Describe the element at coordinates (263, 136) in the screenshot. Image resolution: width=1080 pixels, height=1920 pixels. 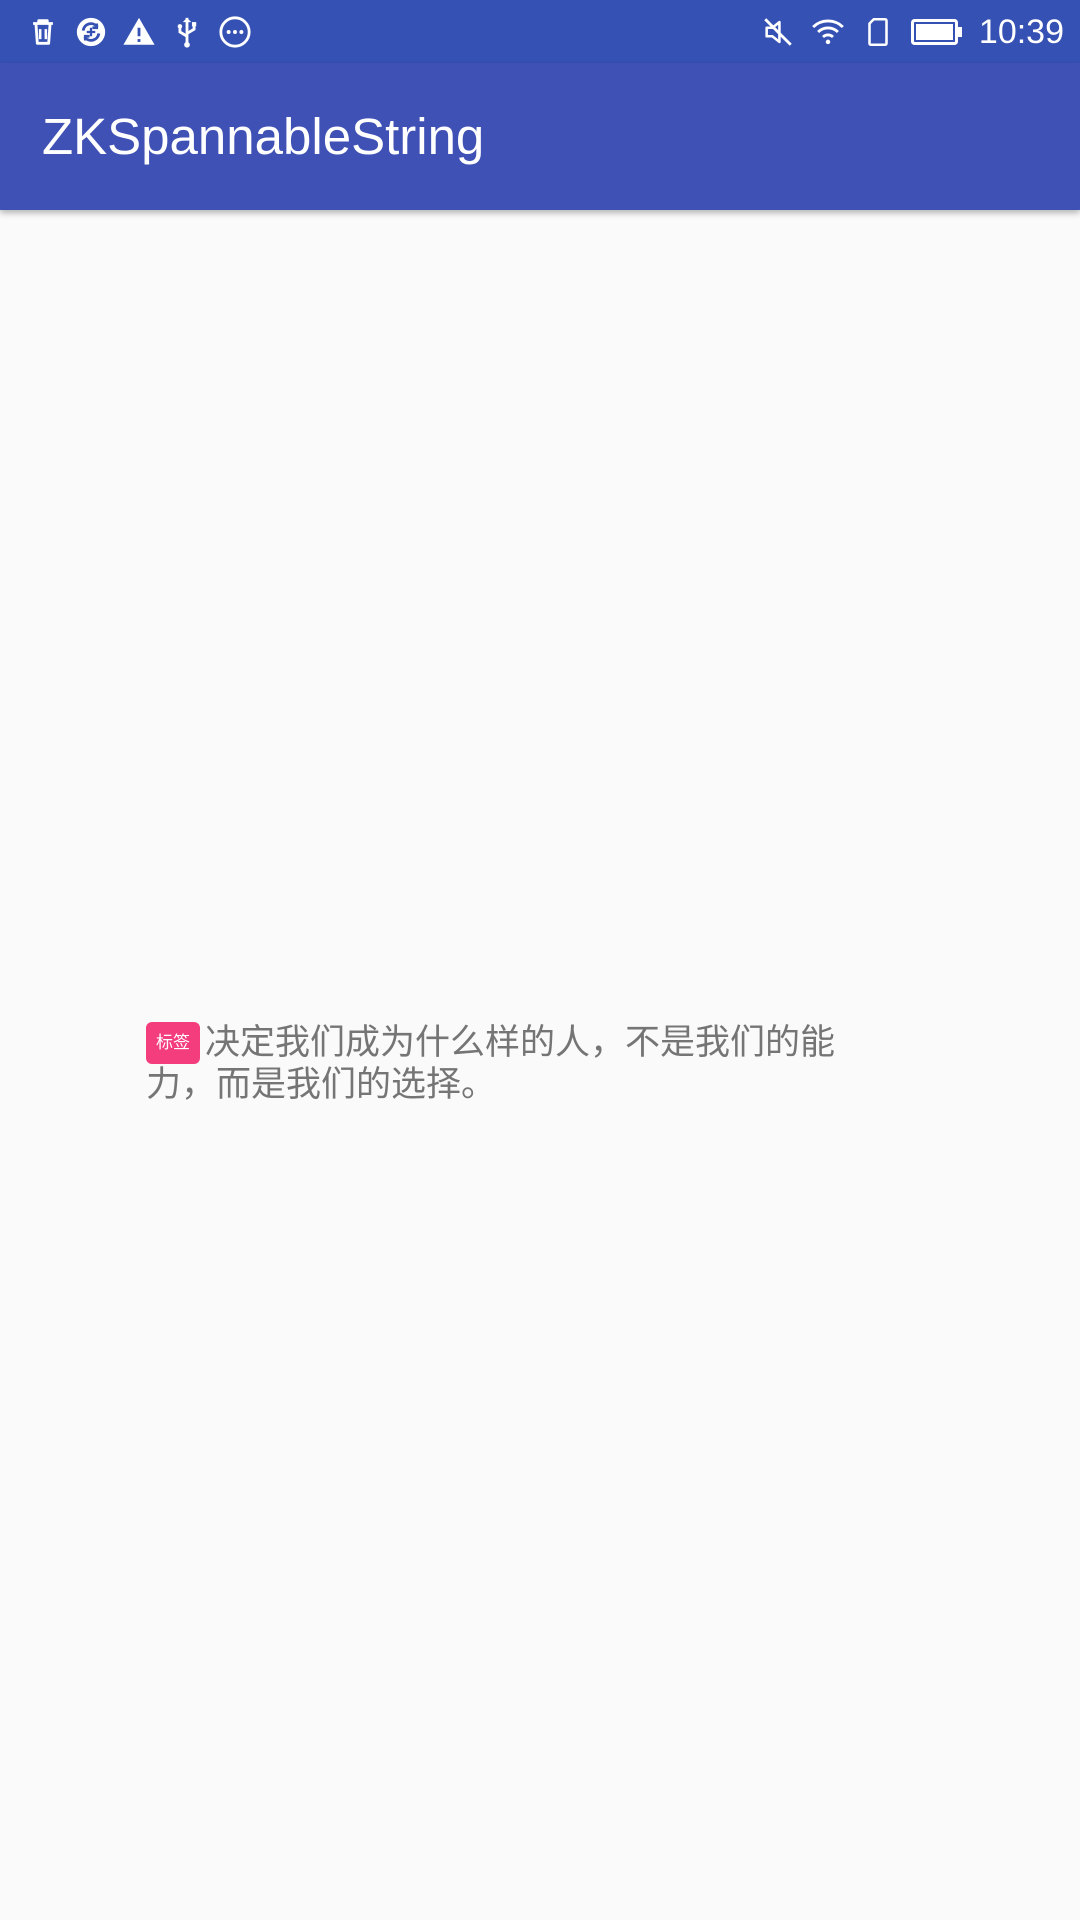
I see `app-title: ZKSpannableString` at that location.